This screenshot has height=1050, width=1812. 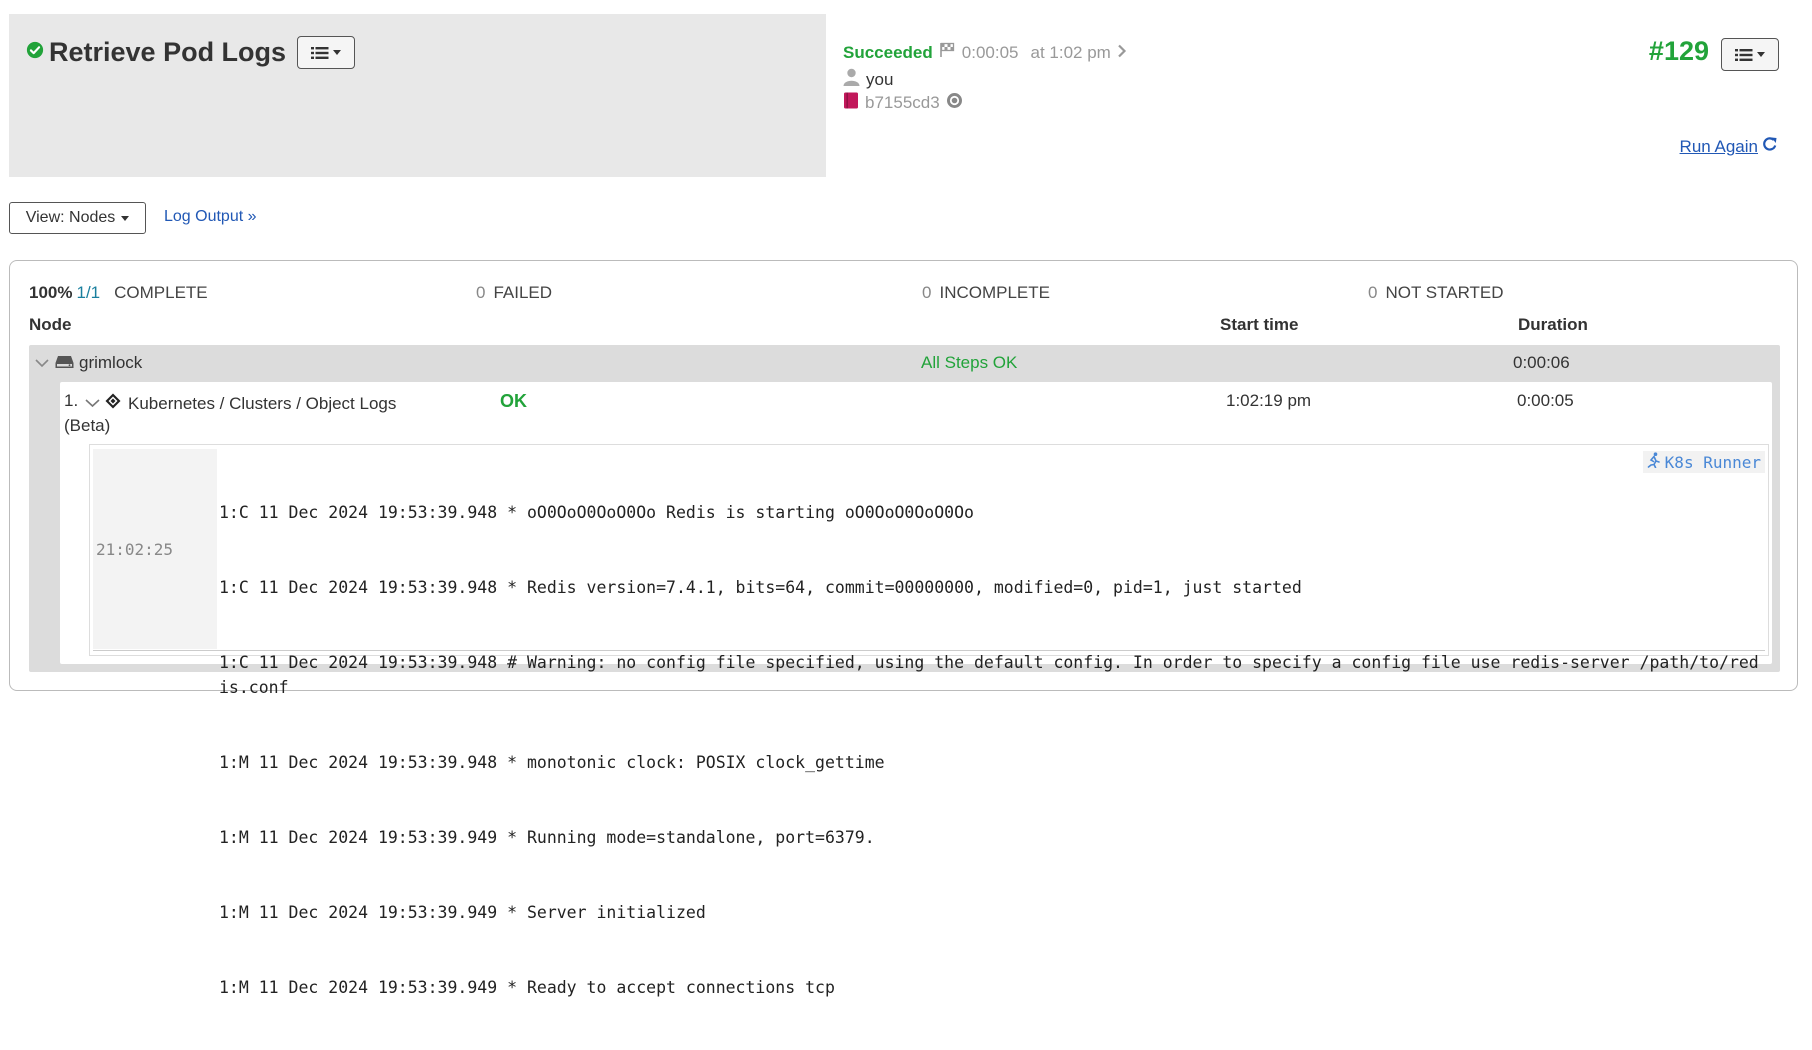 I want to click on job-actions-menu-button, so click(x=326, y=52).